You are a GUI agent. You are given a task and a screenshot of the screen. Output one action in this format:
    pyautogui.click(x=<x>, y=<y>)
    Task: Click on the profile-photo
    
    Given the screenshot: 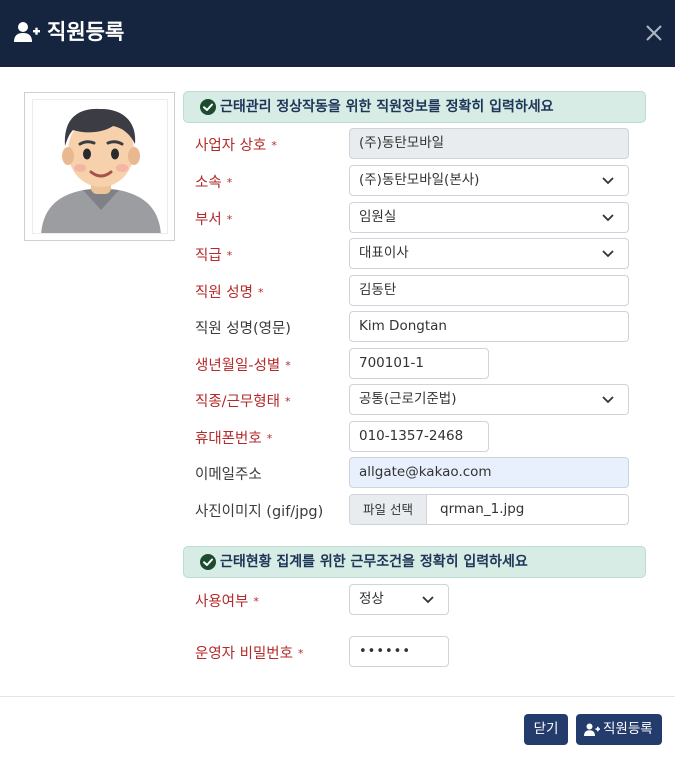 What is the action you would take?
    pyautogui.click(x=100, y=166)
    